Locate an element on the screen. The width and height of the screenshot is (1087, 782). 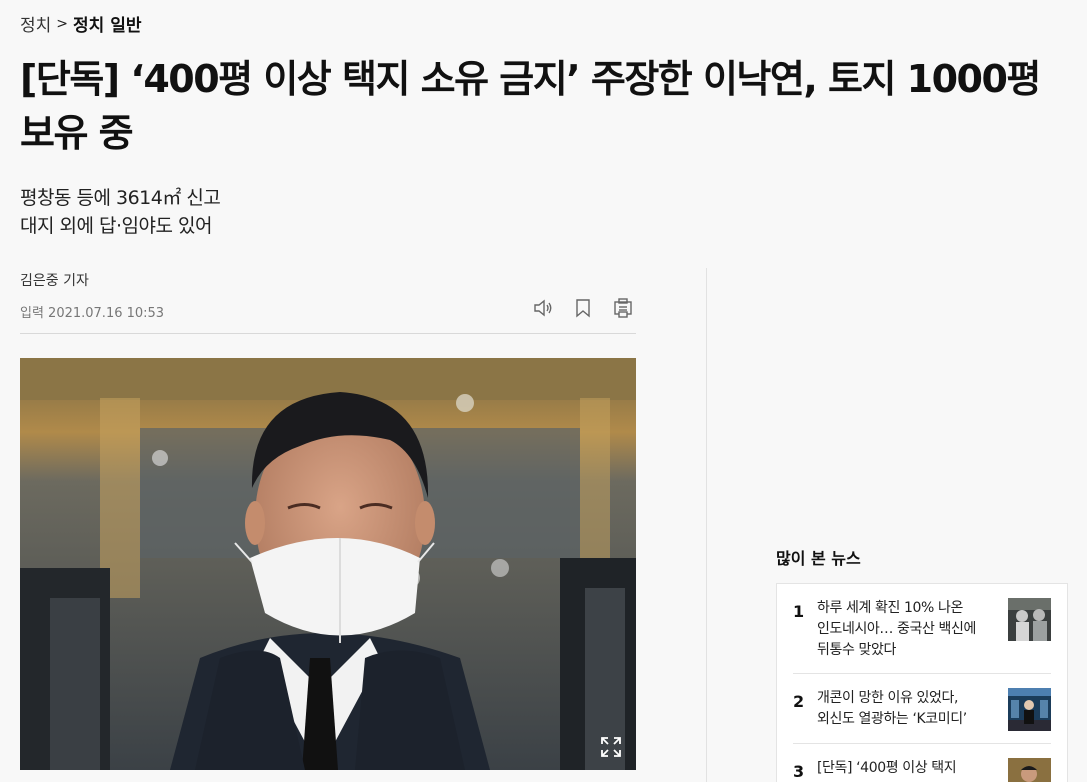
popular-news-item: 1 하루 세계 확진 10% 나온 인도네시아… 중국산 백신에 뒤통수 맞았다 is located at coordinates (922, 629).